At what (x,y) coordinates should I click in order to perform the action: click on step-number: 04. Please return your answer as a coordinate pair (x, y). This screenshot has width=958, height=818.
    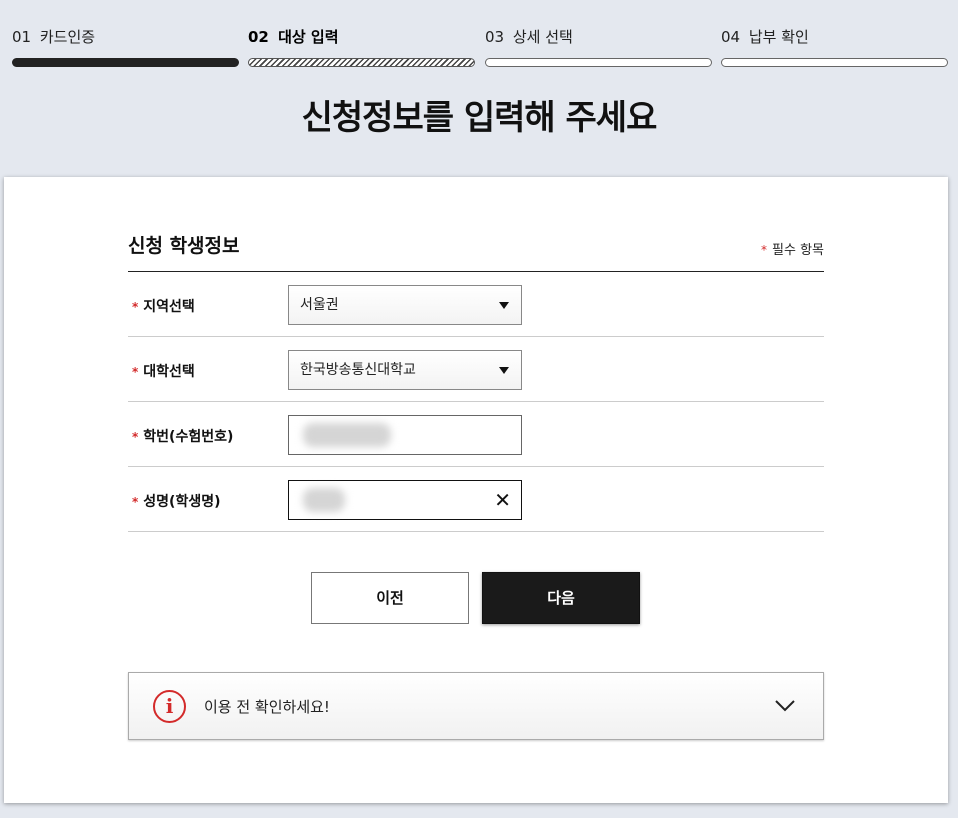
    Looking at the image, I should click on (731, 37).